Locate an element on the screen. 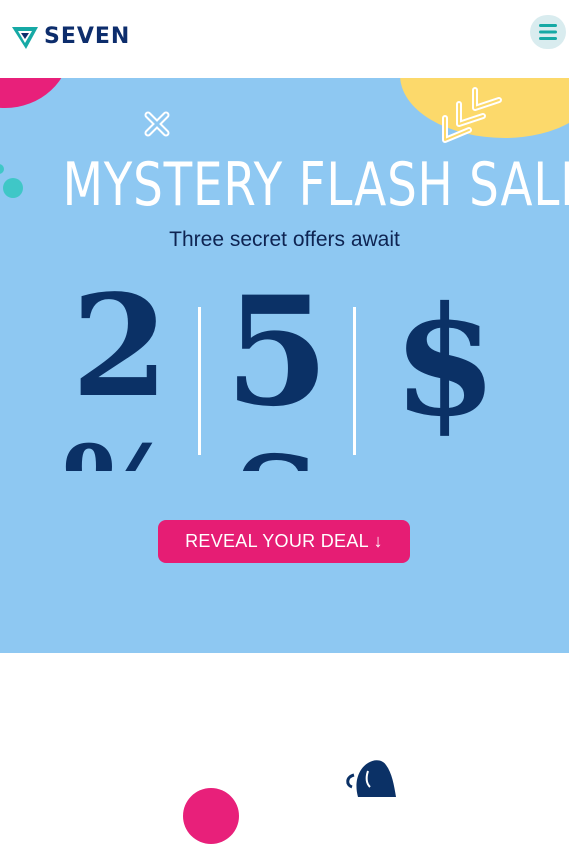  slot-reel-2: 5 S is located at coordinates (277, 377).